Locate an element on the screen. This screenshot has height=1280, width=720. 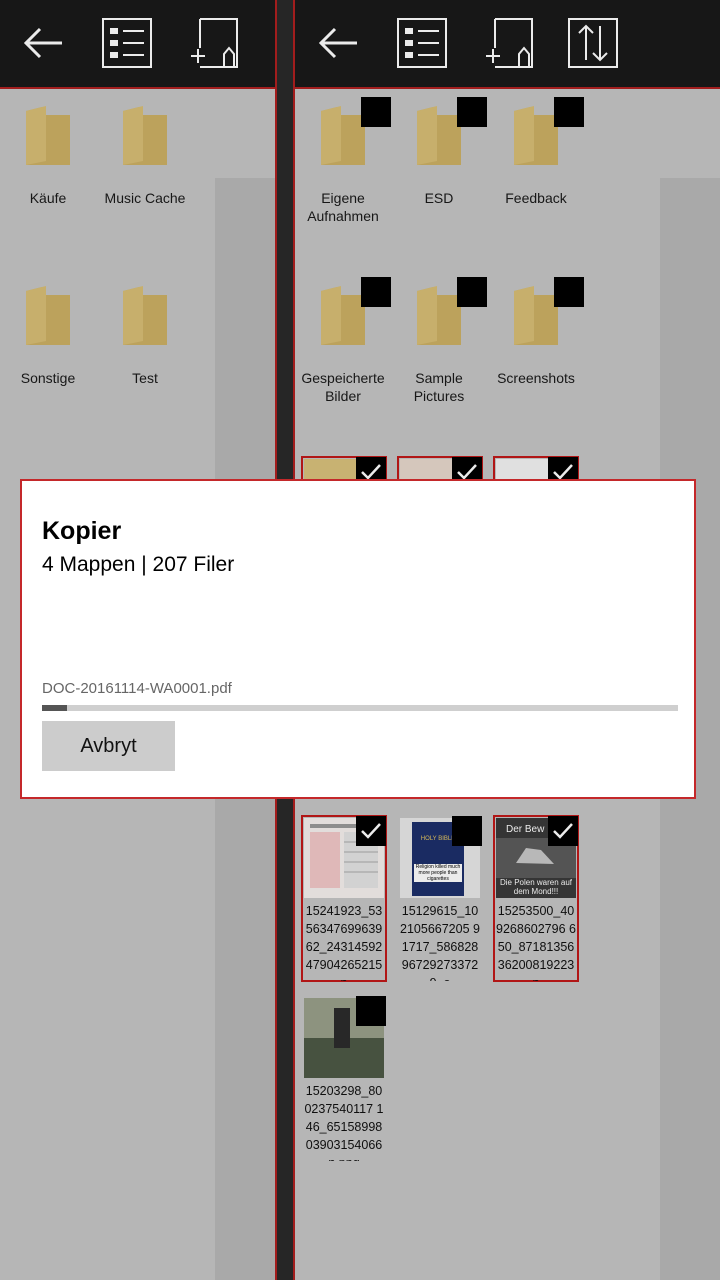
dialog-title: Kopier is located at coordinates (82, 531).